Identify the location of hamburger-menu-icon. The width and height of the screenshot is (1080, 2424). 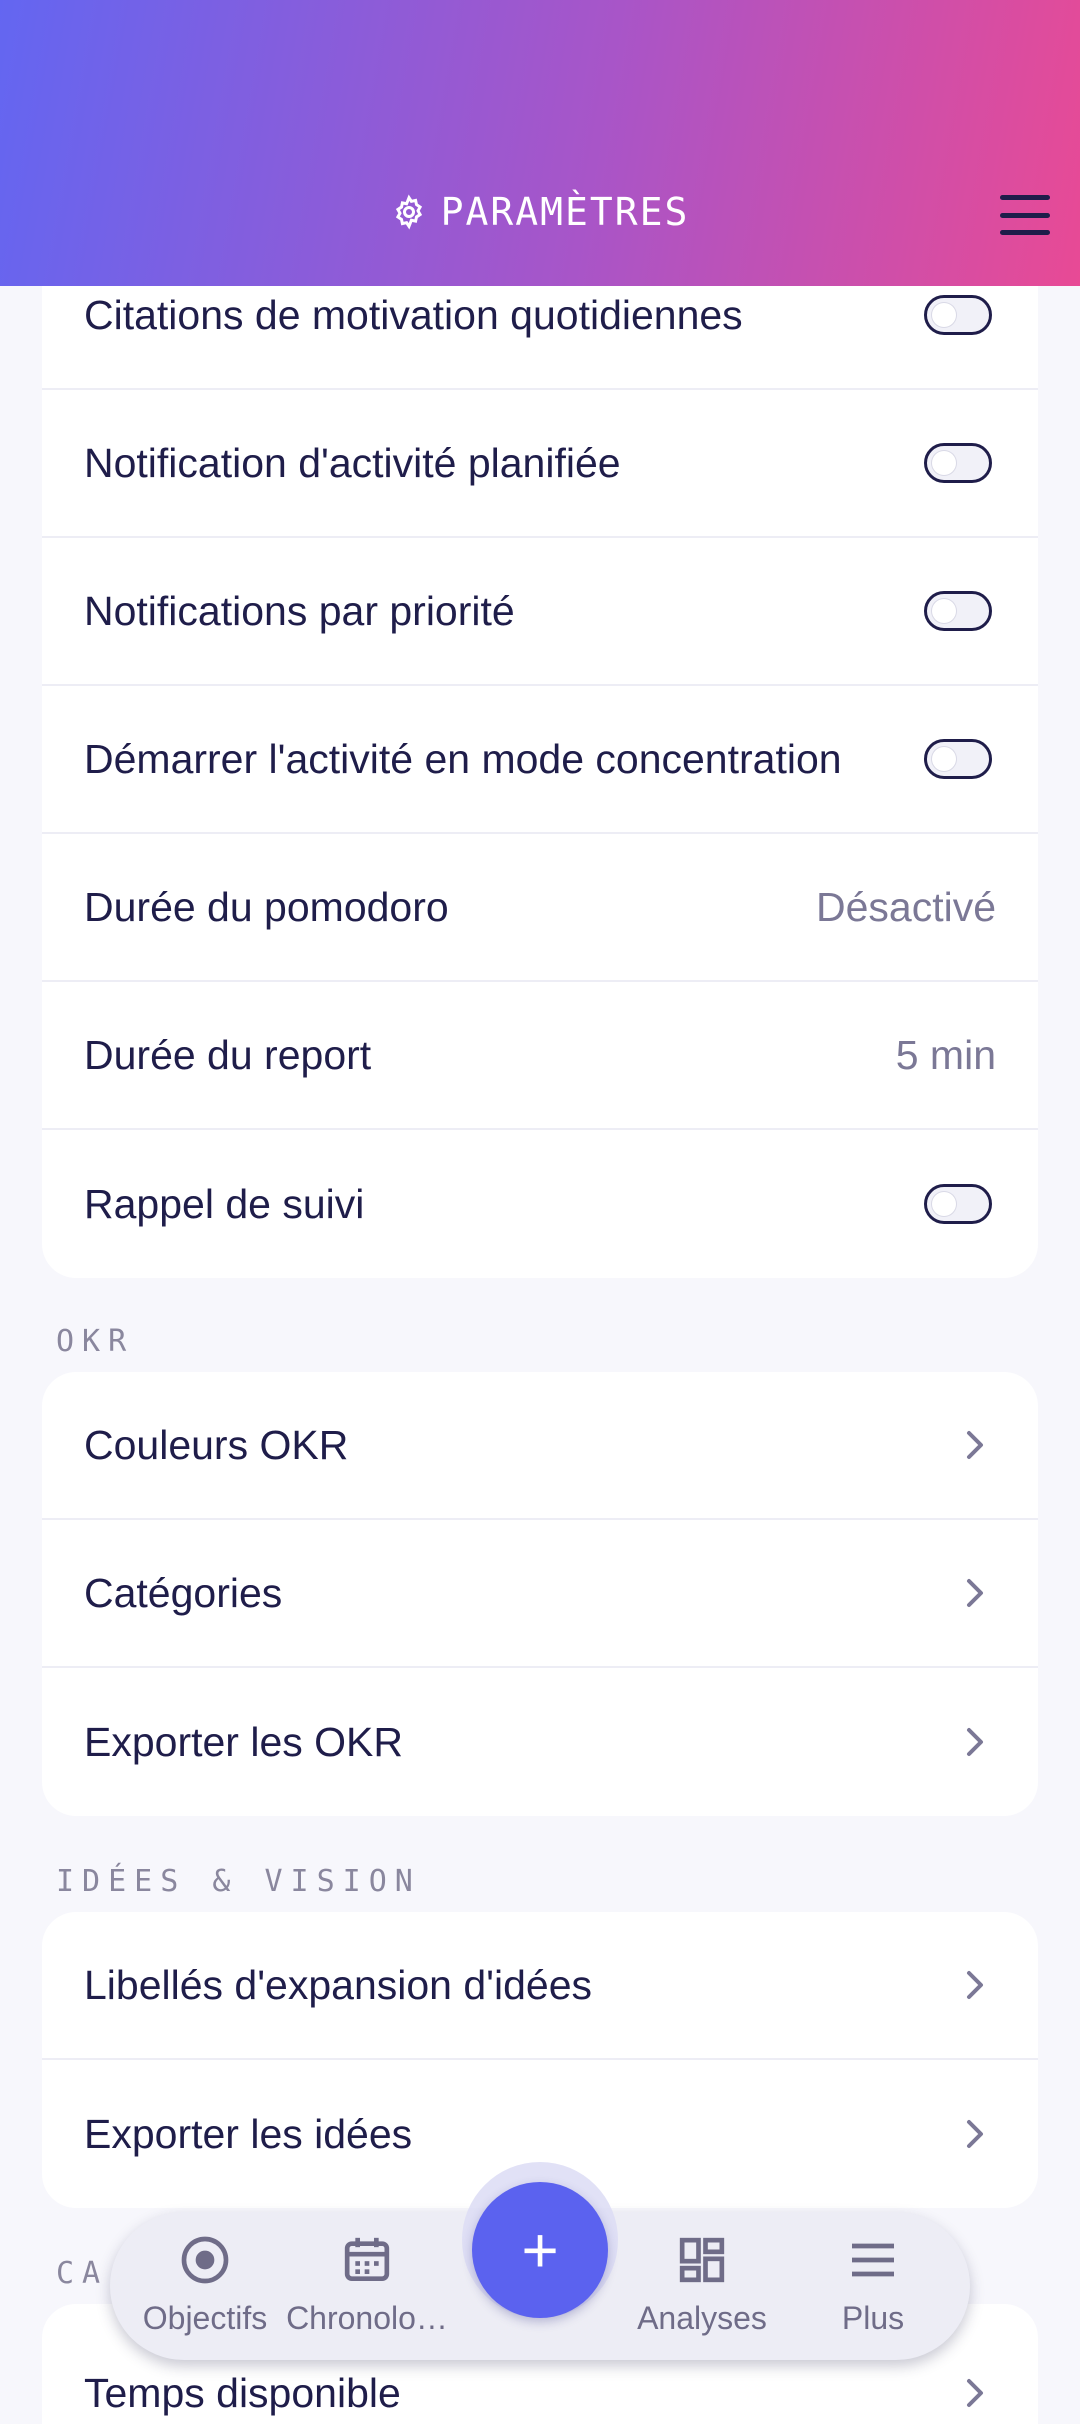
(1025, 215).